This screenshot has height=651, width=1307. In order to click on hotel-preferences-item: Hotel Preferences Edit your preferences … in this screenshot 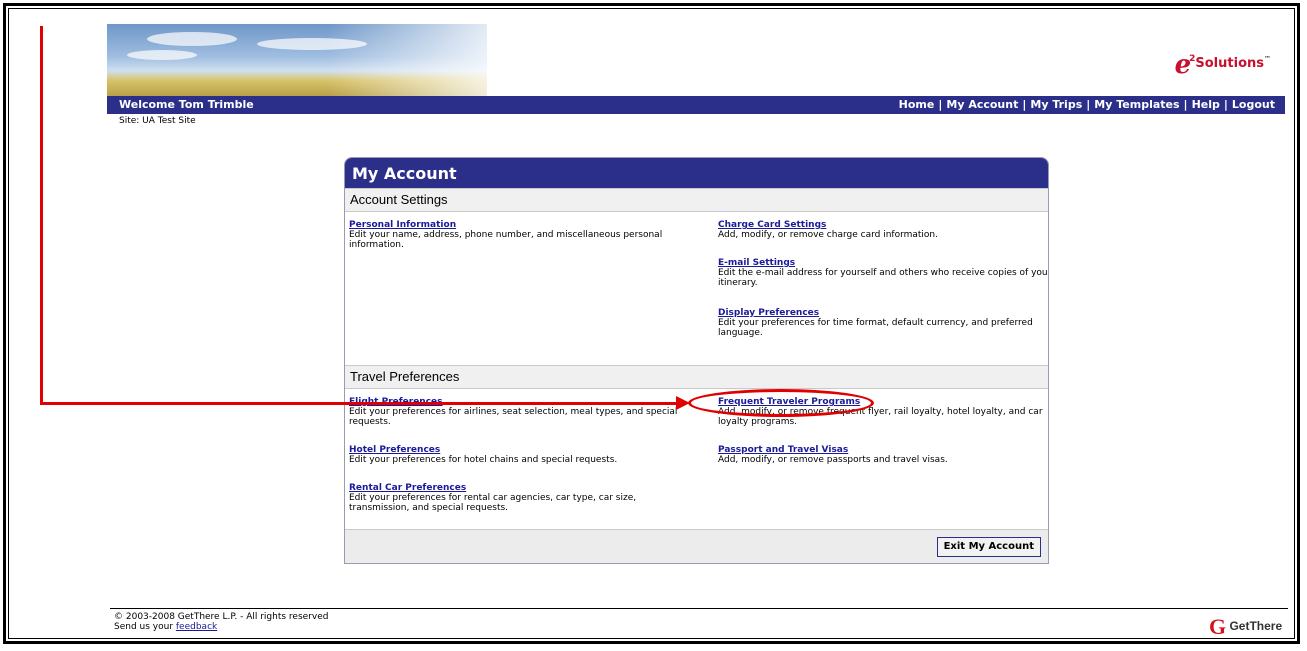, I will do `click(521, 455)`.